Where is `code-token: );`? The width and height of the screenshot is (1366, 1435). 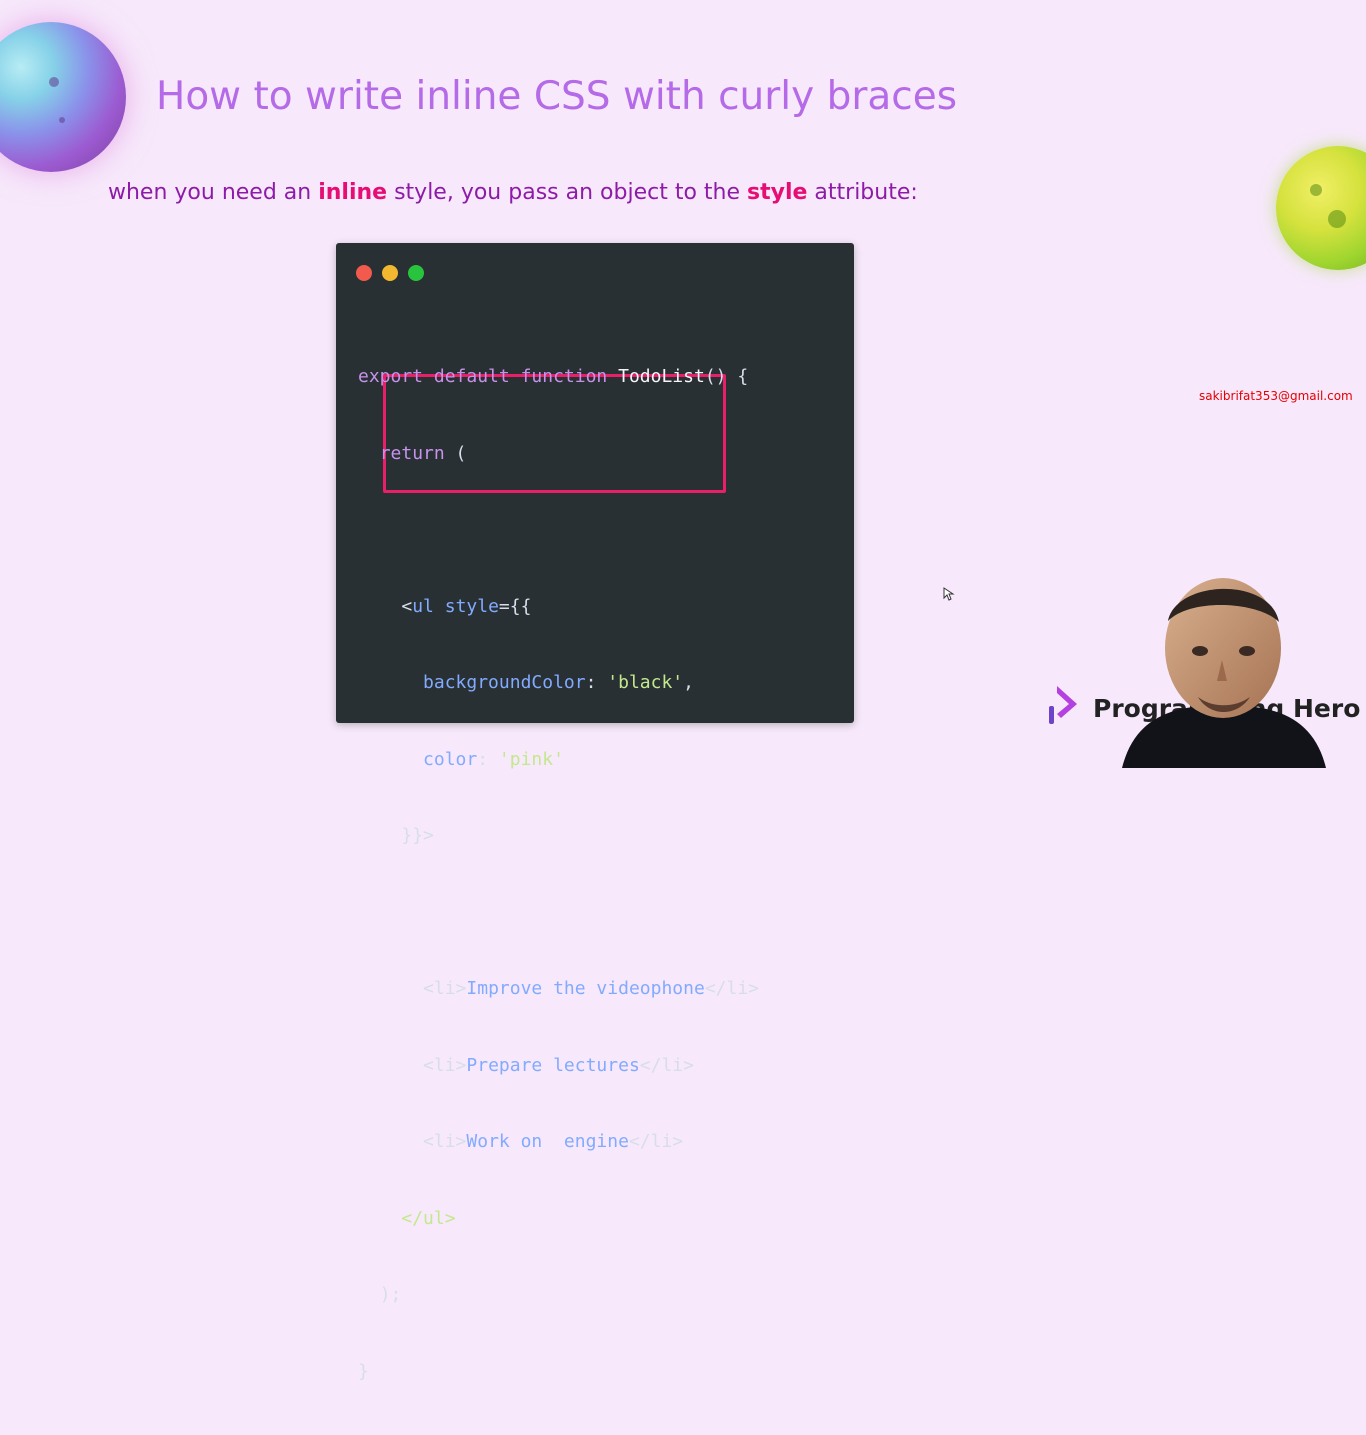 code-token: ); is located at coordinates (390, 1294).